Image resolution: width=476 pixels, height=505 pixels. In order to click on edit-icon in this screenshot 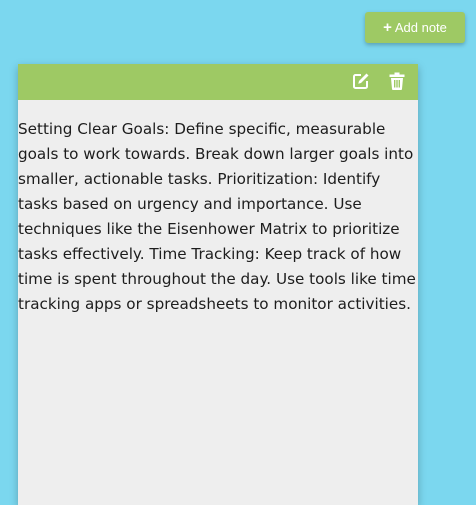, I will do `click(361, 82)`.